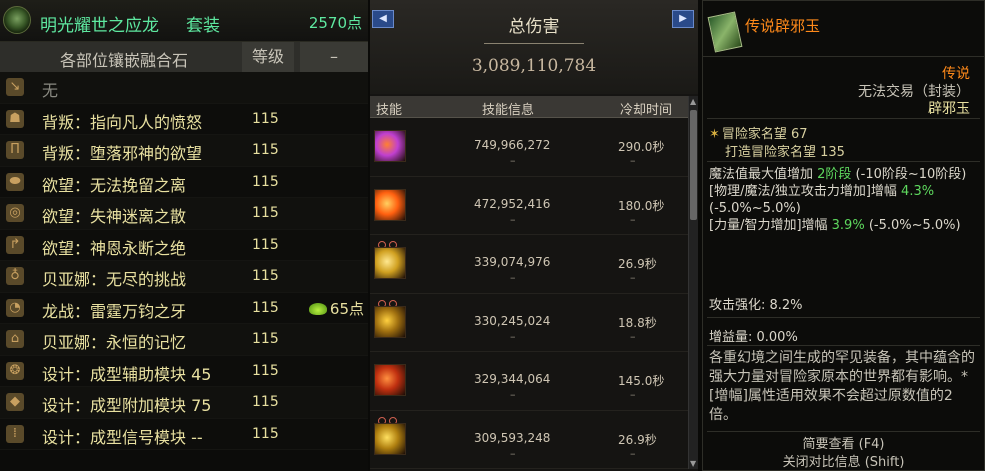 Image resolution: width=985 pixels, height=471 pixels. I want to click on skill-cooldown: 18.8秒, so click(637, 322).